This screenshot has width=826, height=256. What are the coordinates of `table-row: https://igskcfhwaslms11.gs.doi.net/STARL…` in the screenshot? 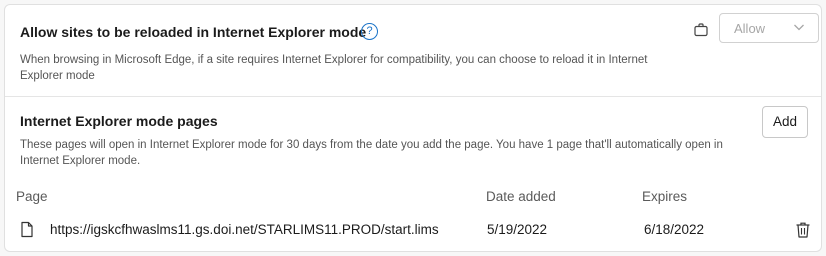 It's located at (413, 230).